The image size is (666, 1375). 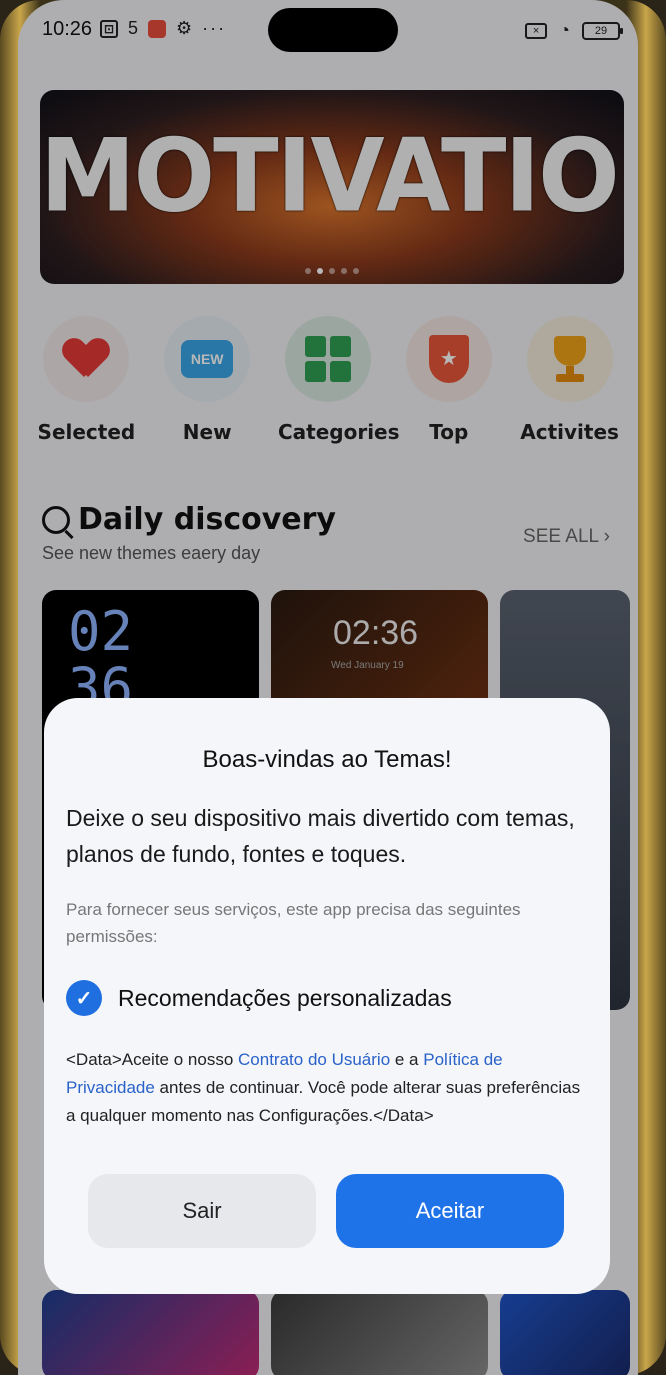 What do you see at coordinates (450, 1211) in the screenshot?
I see `accept-button: Aceitar` at bounding box center [450, 1211].